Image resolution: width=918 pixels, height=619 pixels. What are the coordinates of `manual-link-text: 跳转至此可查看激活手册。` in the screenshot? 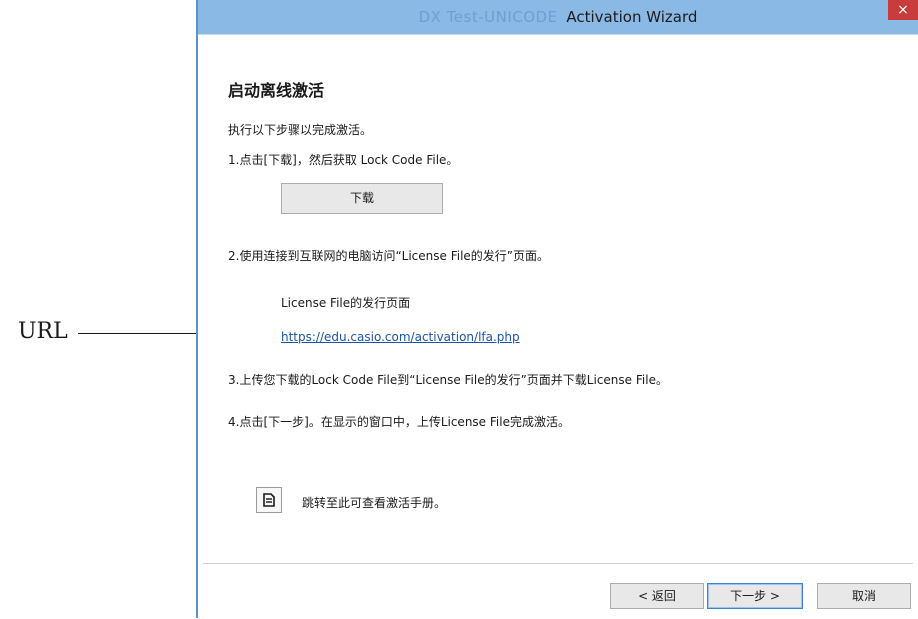 It's located at (374, 502).